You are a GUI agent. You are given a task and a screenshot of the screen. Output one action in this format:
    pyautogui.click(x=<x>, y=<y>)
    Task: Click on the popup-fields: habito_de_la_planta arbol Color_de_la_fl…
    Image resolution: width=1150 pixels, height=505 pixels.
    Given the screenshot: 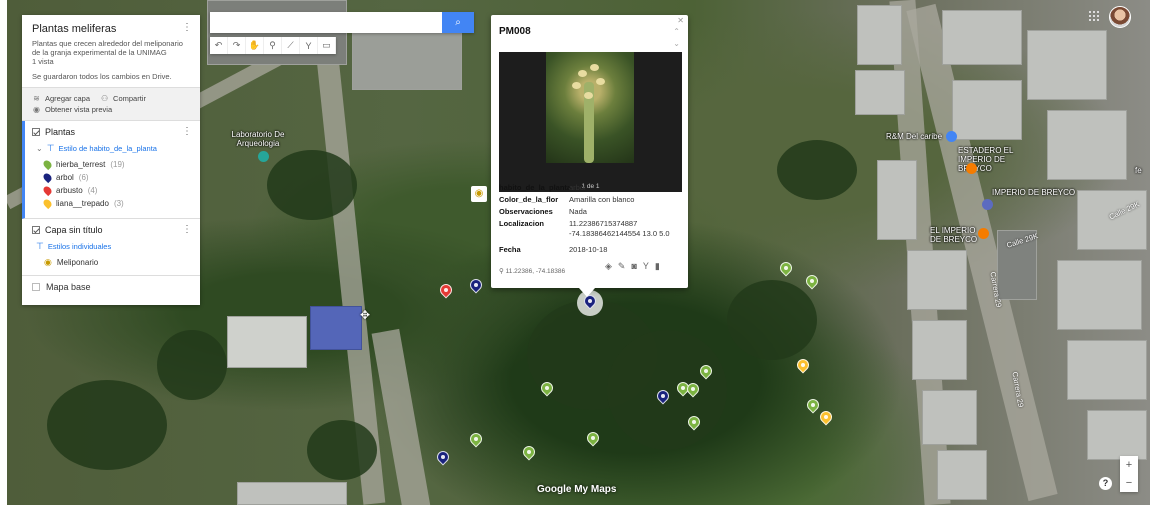 What is the action you would take?
    pyautogui.click(x=591, y=220)
    